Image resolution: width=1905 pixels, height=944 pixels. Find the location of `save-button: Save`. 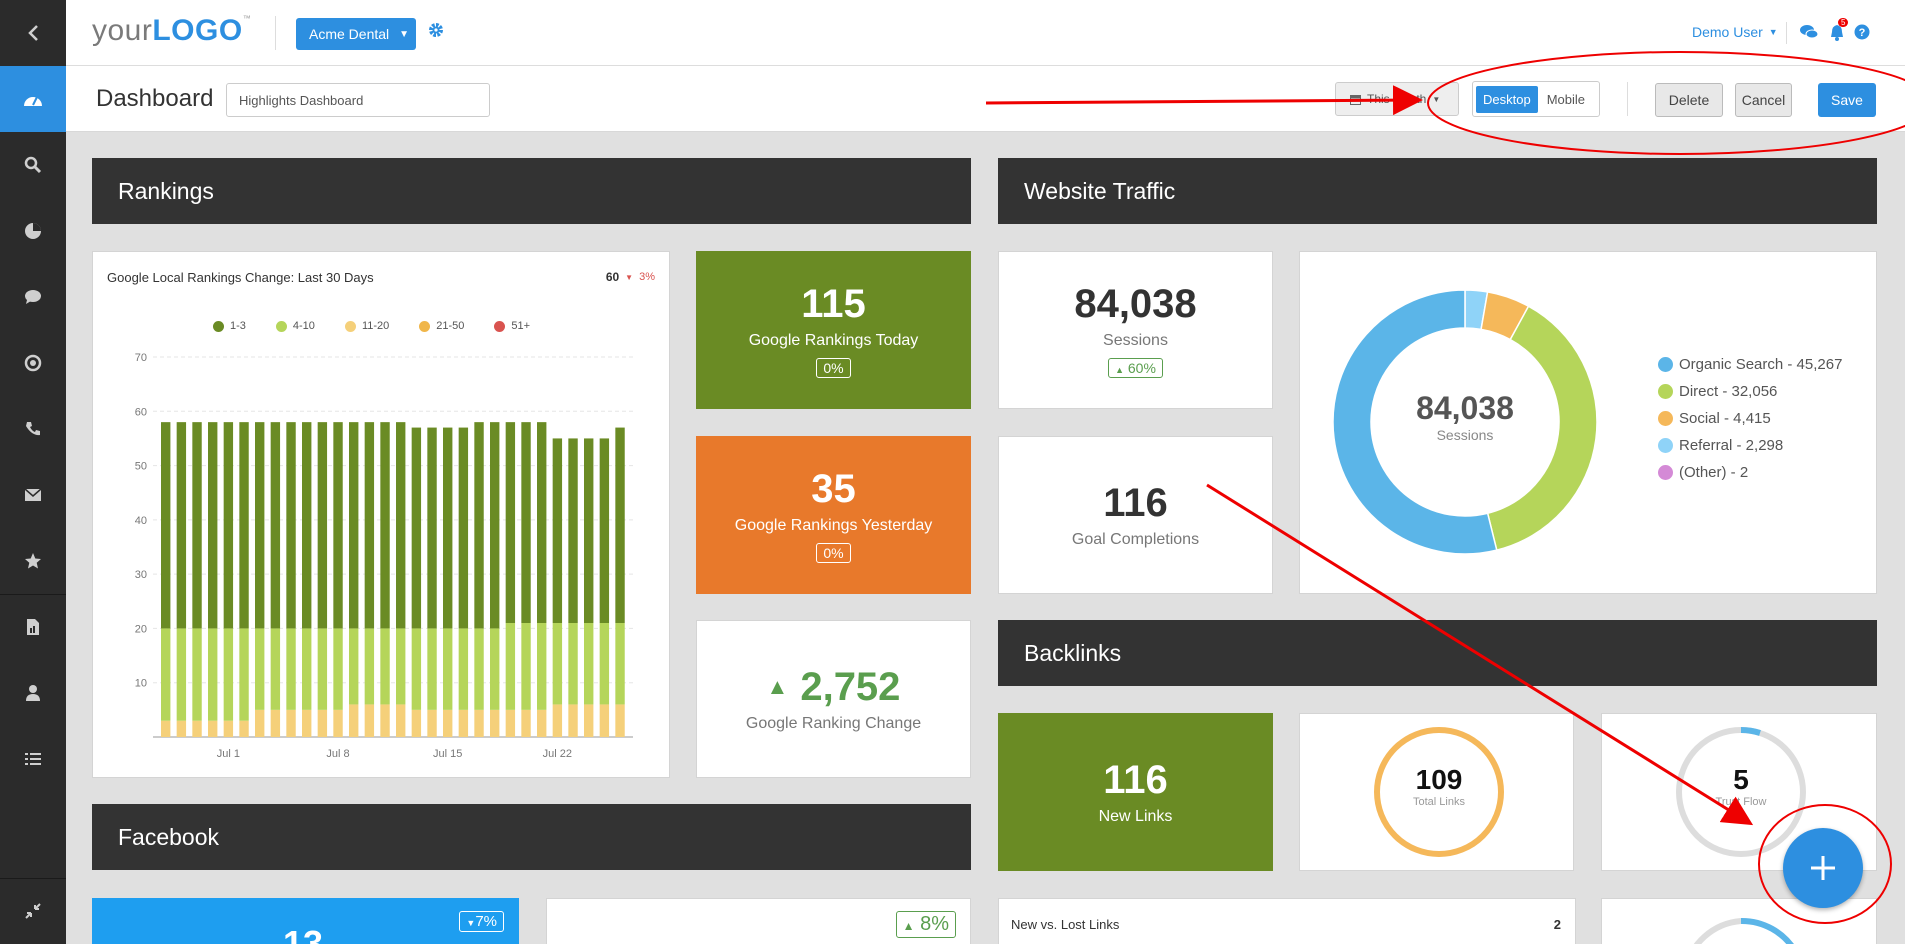

save-button: Save is located at coordinates (1847, 100).